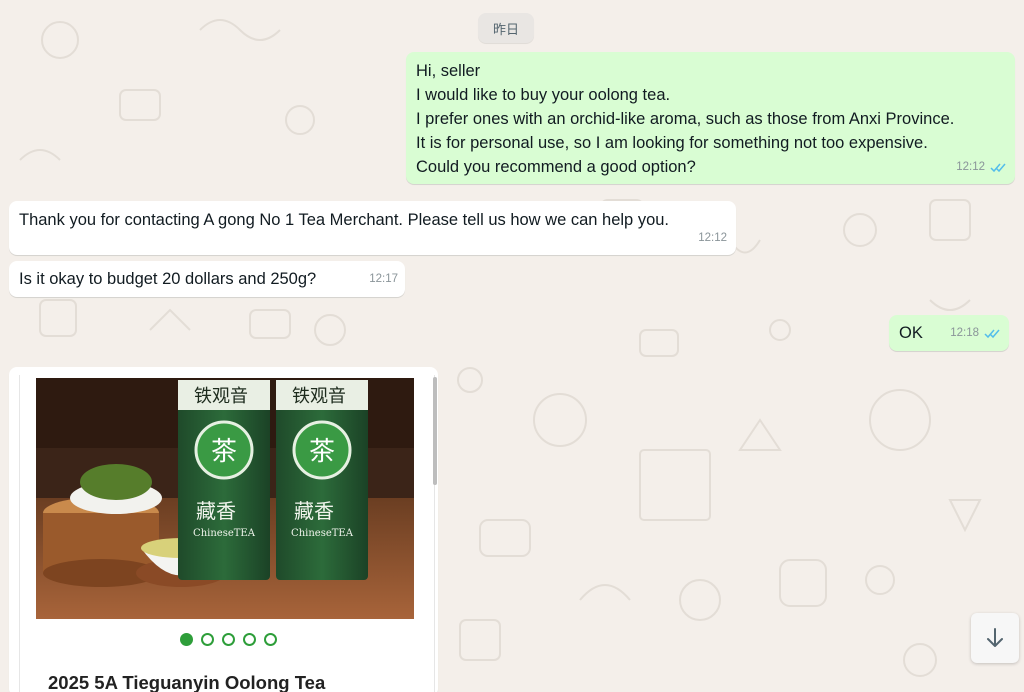 The width and height of the screenshot is (1024, 692). What do you see at coordinates (964, 333) in the screenshot?
I see `message-time: 12:18` at bounding box center [964, 333].